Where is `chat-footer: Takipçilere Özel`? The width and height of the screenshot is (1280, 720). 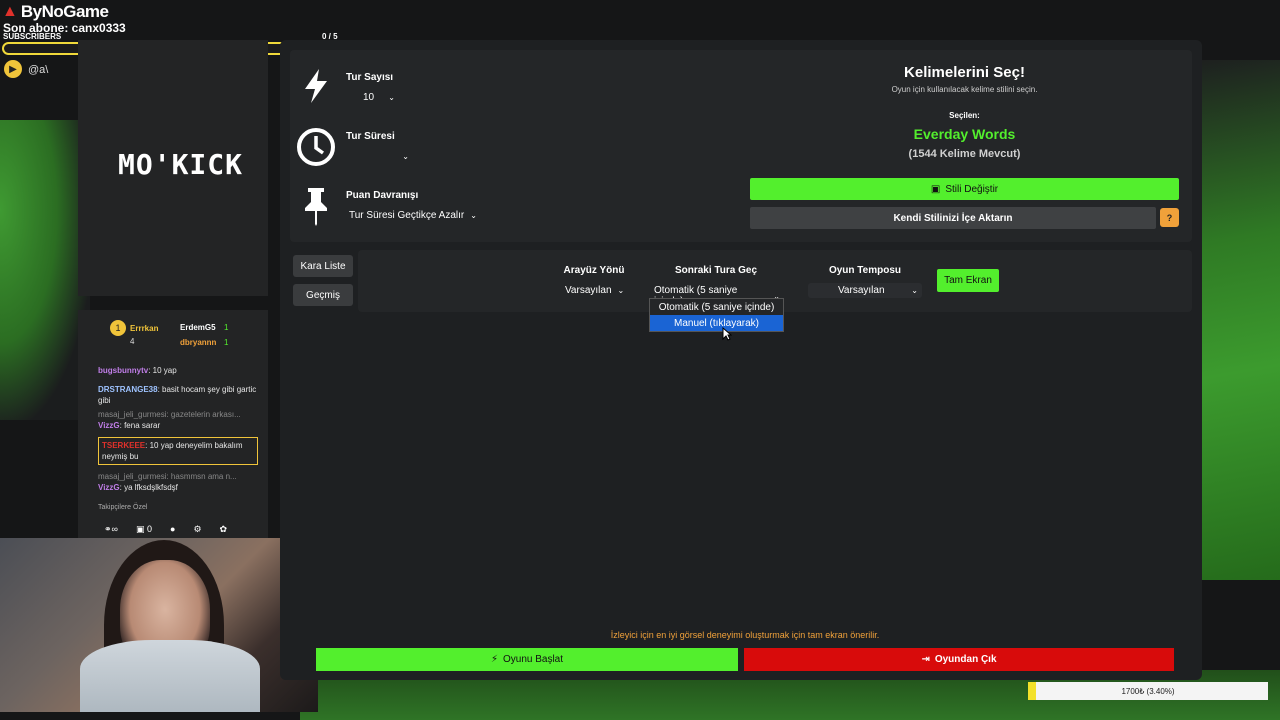 chat-footer: Takipçilere Özel is located at coordinates (123, 507).